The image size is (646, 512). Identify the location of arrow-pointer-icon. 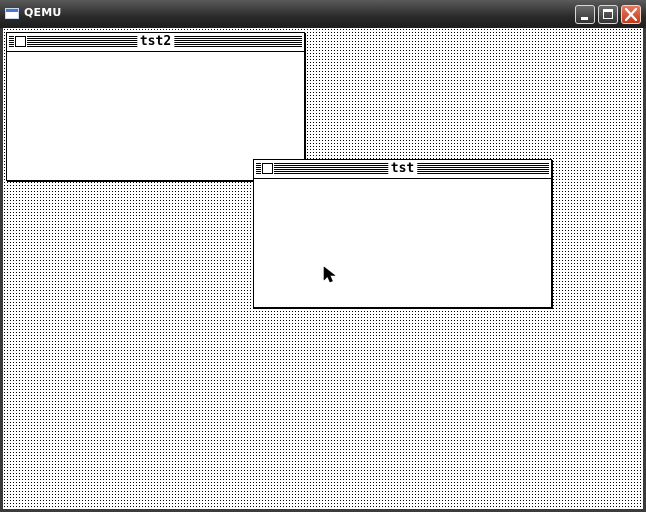
(329, 274).